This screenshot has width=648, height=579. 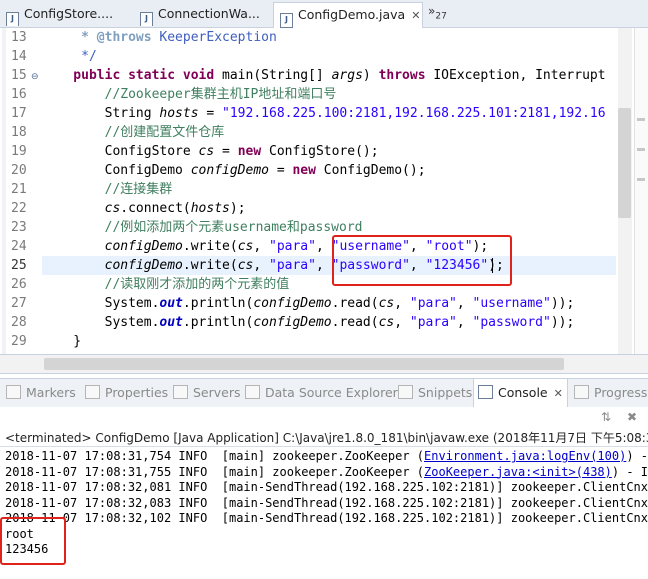 What do you see at coordinates (520, 392) in the screenshot?
I see `tab-console: Console ✕` at bounding box center [520, 392].